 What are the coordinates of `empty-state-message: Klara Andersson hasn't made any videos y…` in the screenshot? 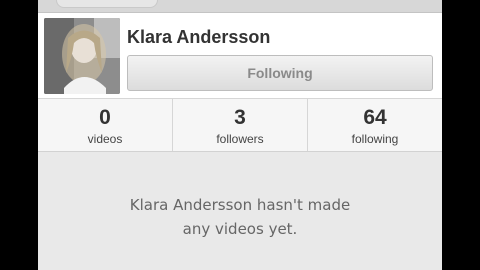 It's located at (240, 217).